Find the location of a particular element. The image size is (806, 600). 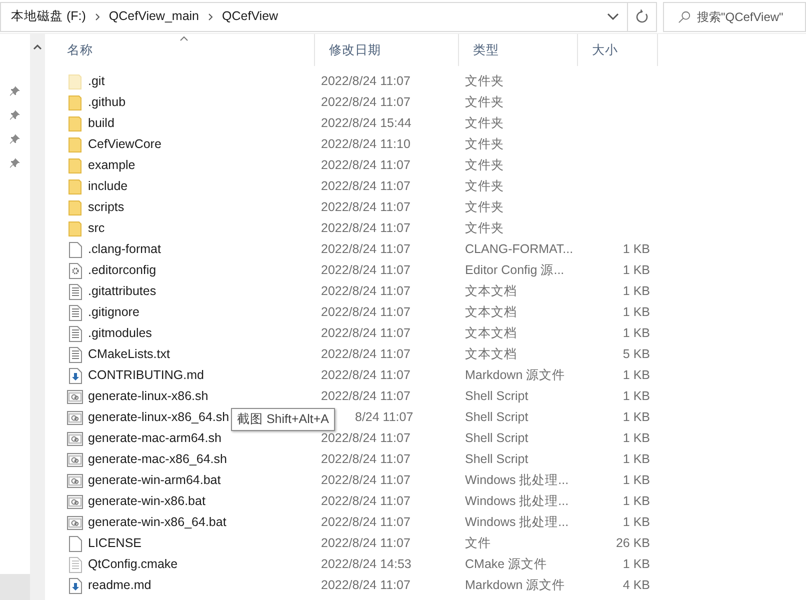

file-name: generate-linux-x86_64.sh is located at coordinates (159, 417).